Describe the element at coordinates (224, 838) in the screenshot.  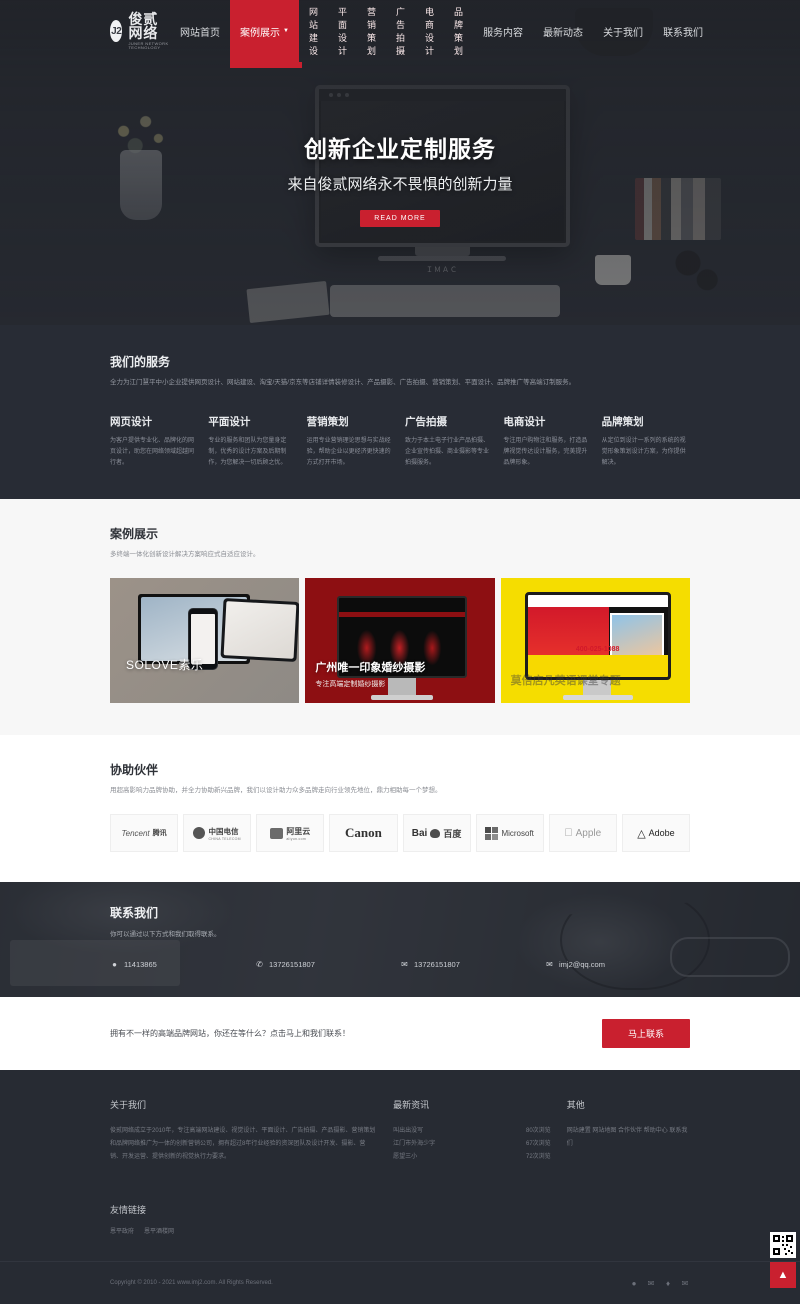
I see `partner-sub: CHINA TELECOM` at that location.